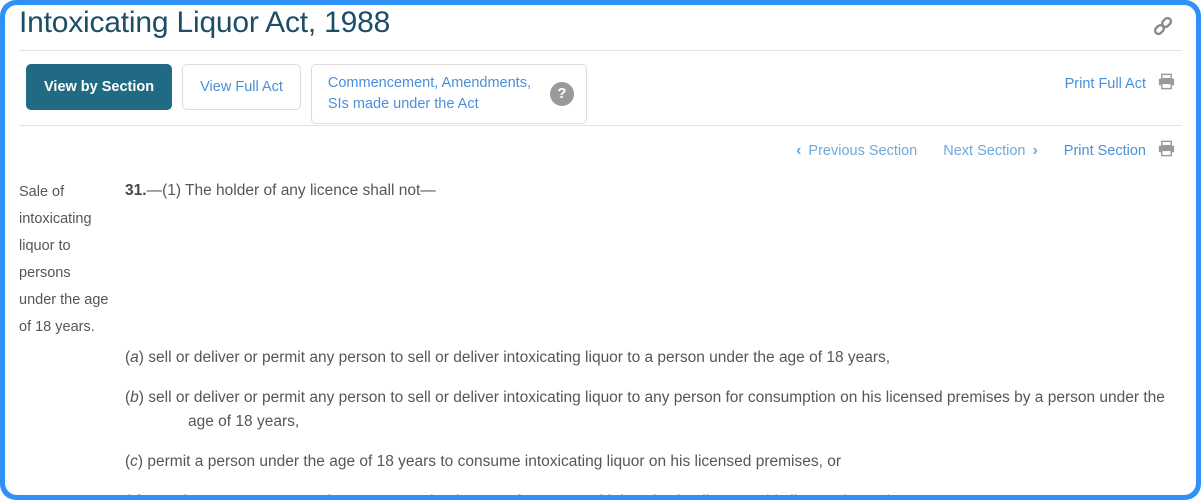 This screenshot has width=1201, height=500. I want to click on paragraph-b-label: (b), so click(134, 398).